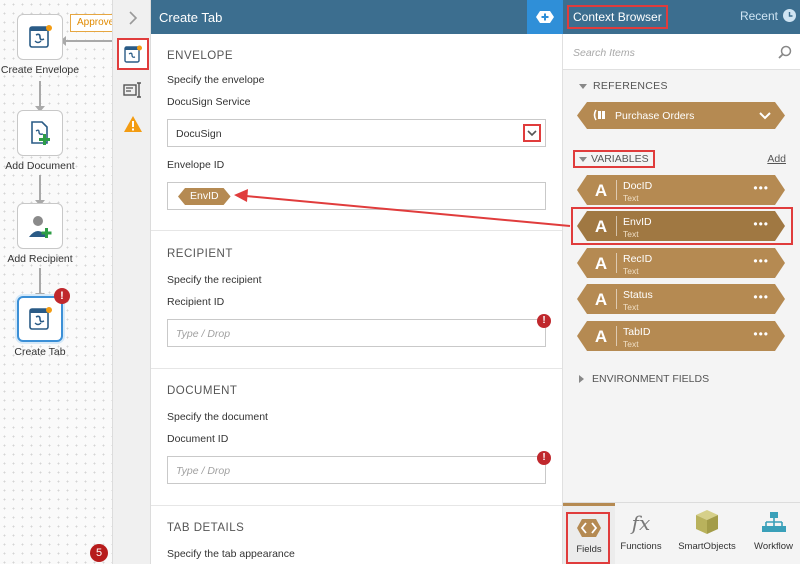  Describe the element at coordinates (231, 554) in the screenshot. I see `tab-details-instruction: Specify the tab appearance` at that location.